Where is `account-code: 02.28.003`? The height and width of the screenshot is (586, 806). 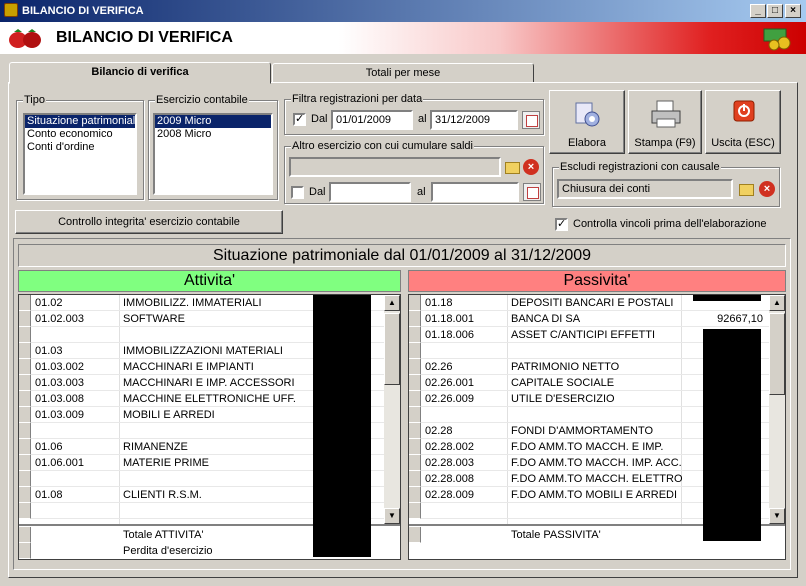
account-code: 02.28.003 is located at coordinates (449, 463).